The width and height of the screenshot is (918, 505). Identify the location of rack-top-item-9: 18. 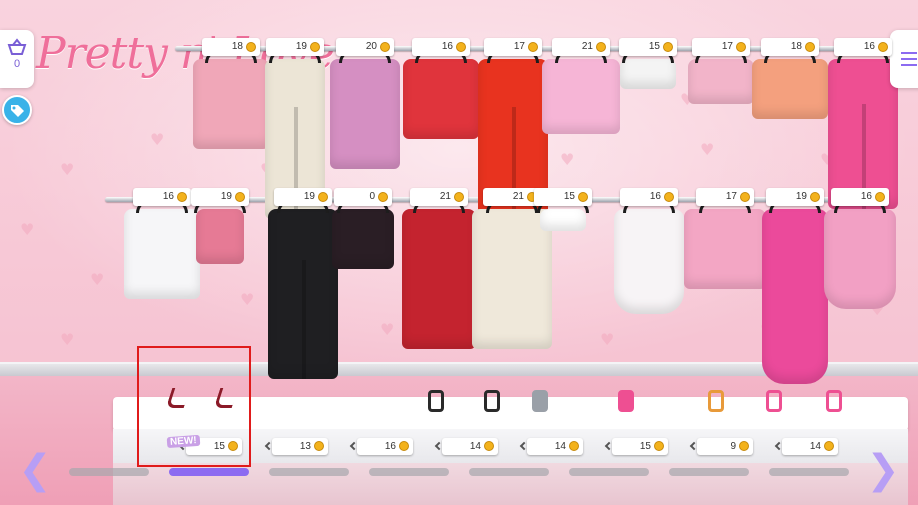
(790, 80).